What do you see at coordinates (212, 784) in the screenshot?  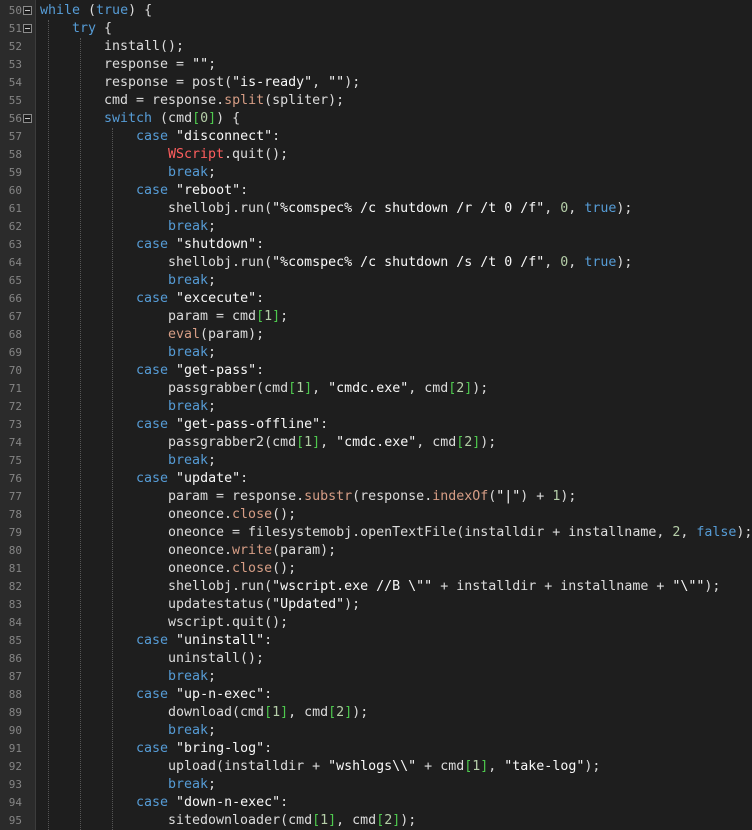 I see `code-token: ;` at bounding box center [212, 784].